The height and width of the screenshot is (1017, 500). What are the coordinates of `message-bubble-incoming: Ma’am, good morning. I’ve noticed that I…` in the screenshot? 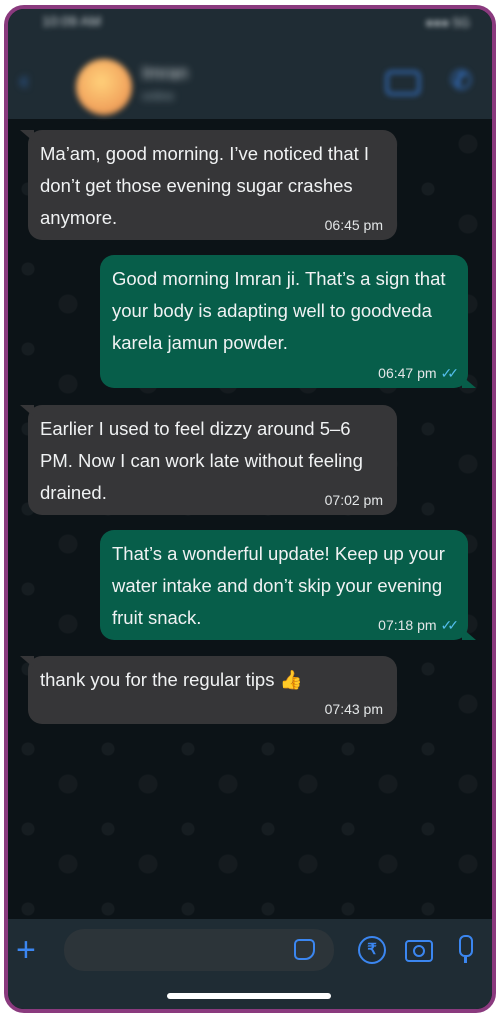 It's located at (208, 185).